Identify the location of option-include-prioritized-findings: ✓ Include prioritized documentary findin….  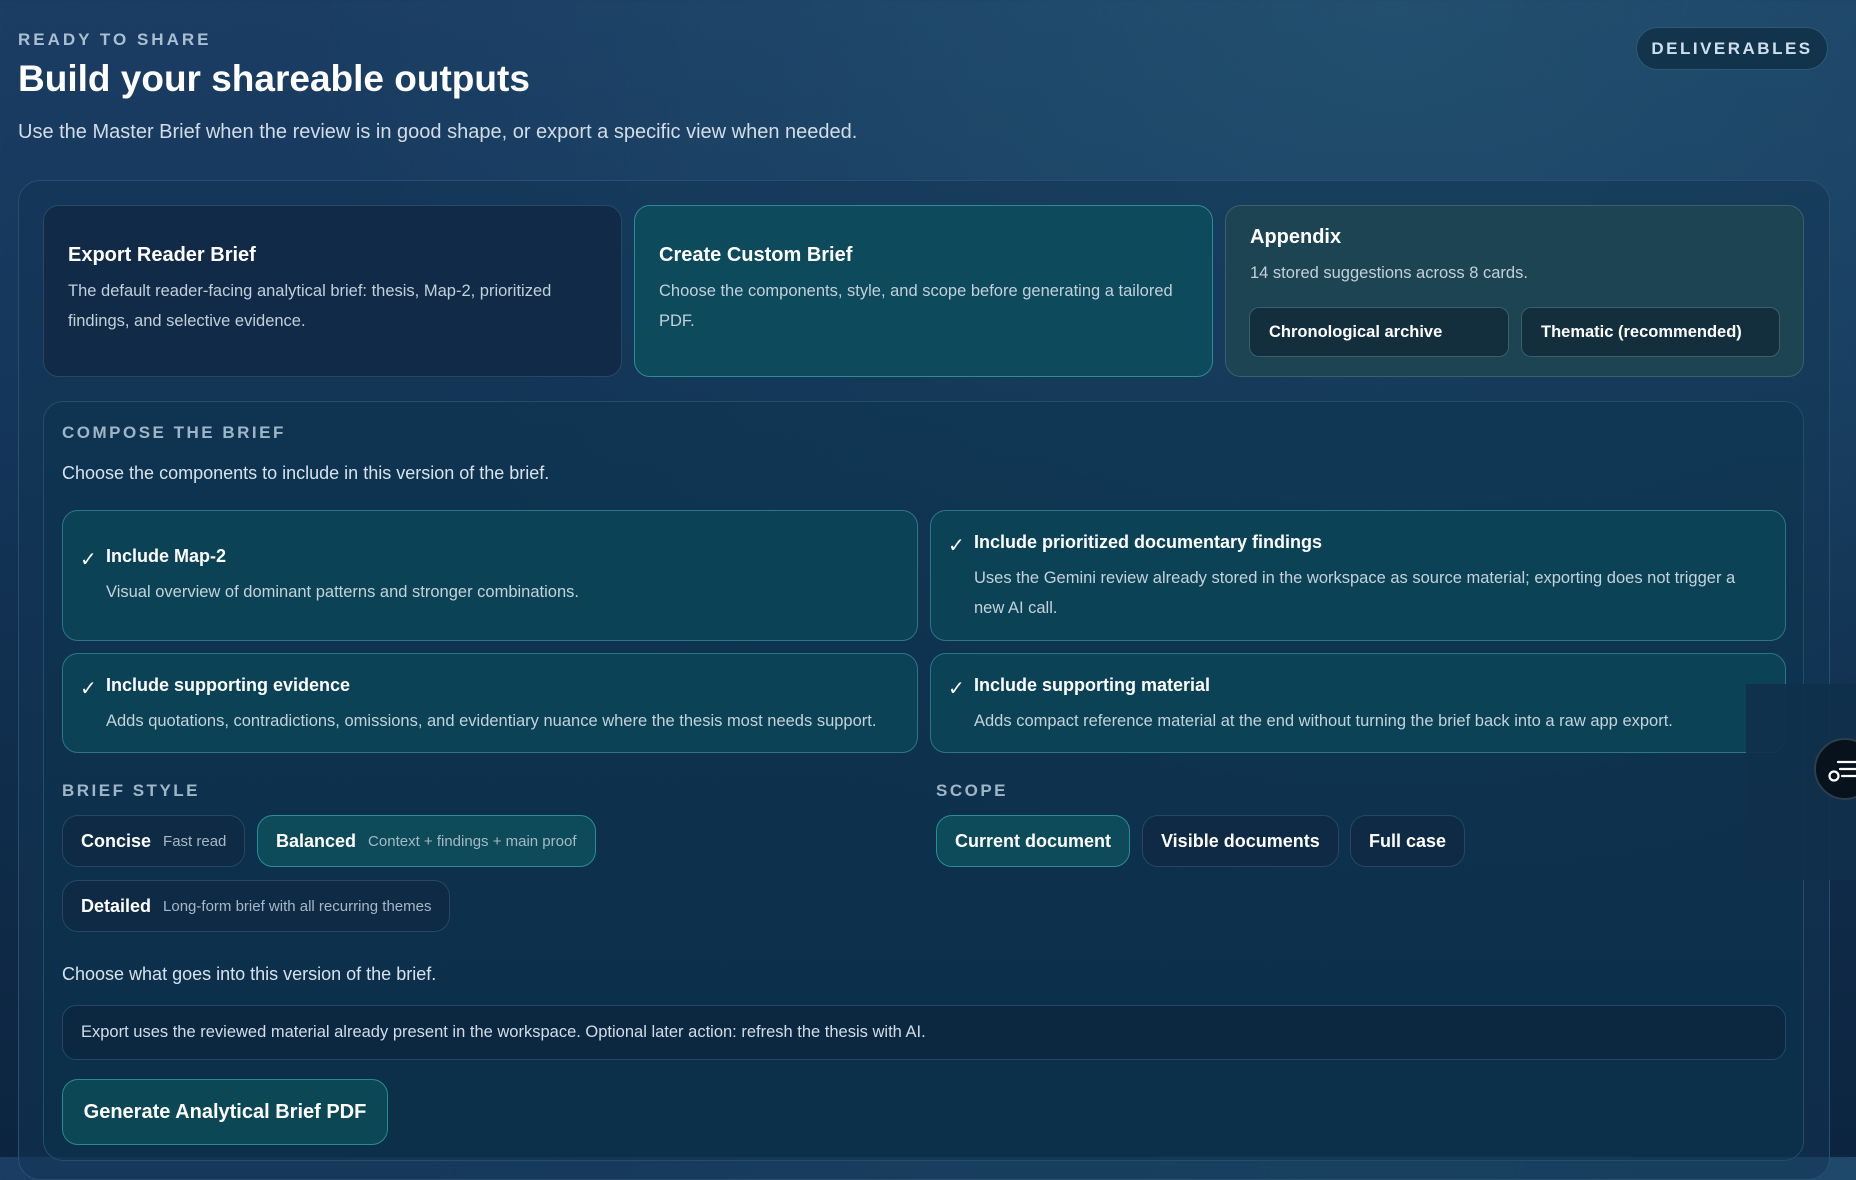
(1358, 575).